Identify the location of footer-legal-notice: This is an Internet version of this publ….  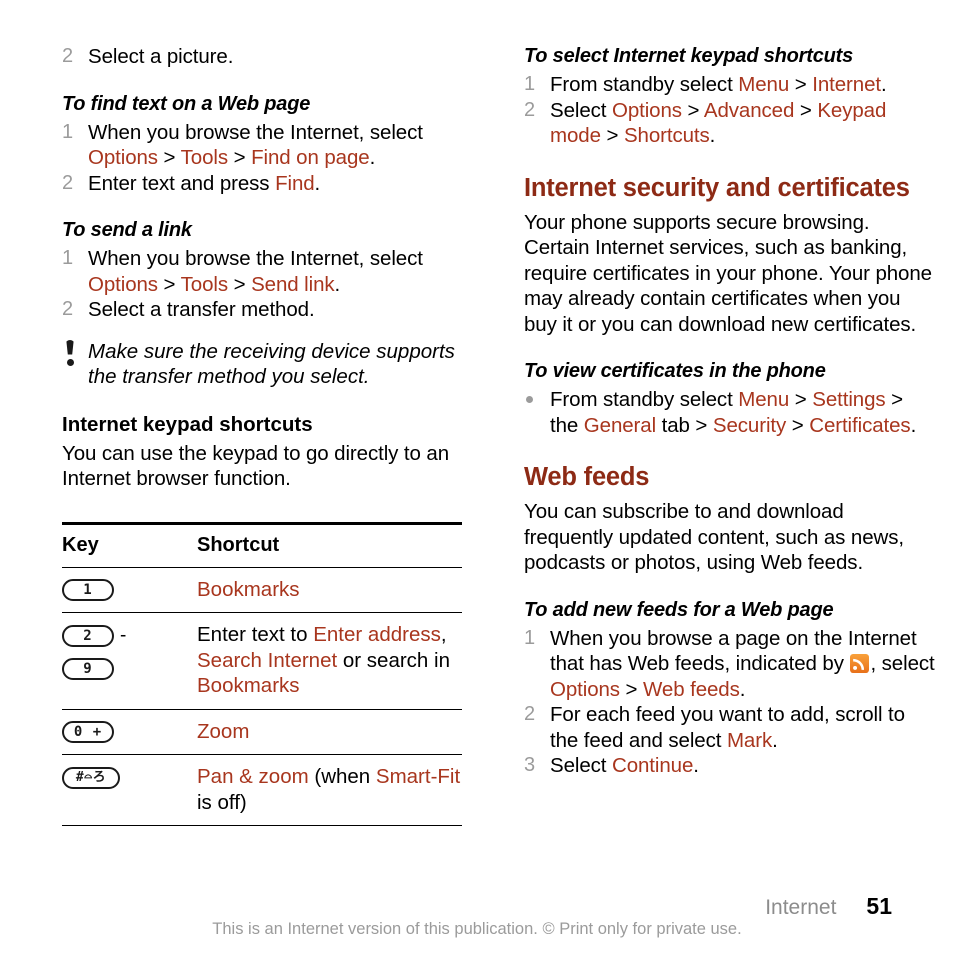
(477, 929).